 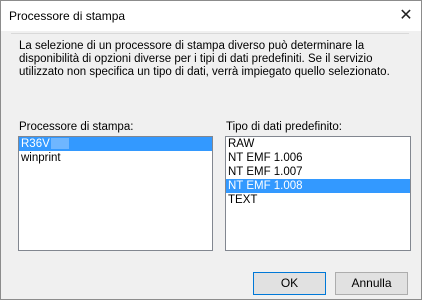 I want to click on list-item-winprint: winprint, so click(x=115, y=158).